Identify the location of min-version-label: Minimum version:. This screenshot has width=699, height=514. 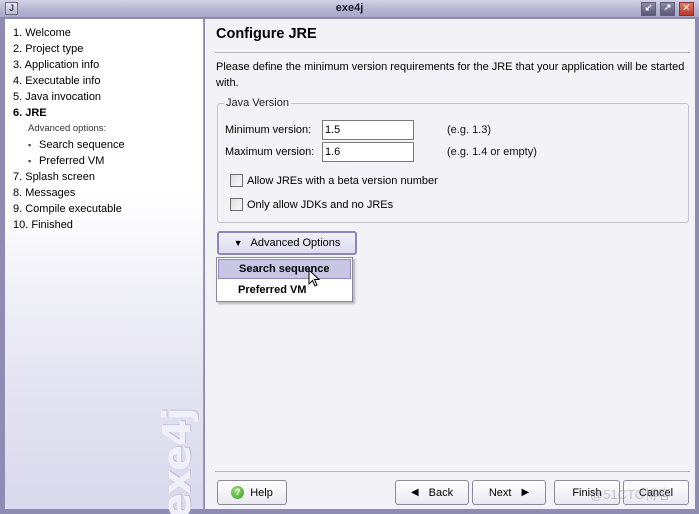
(268, 130).